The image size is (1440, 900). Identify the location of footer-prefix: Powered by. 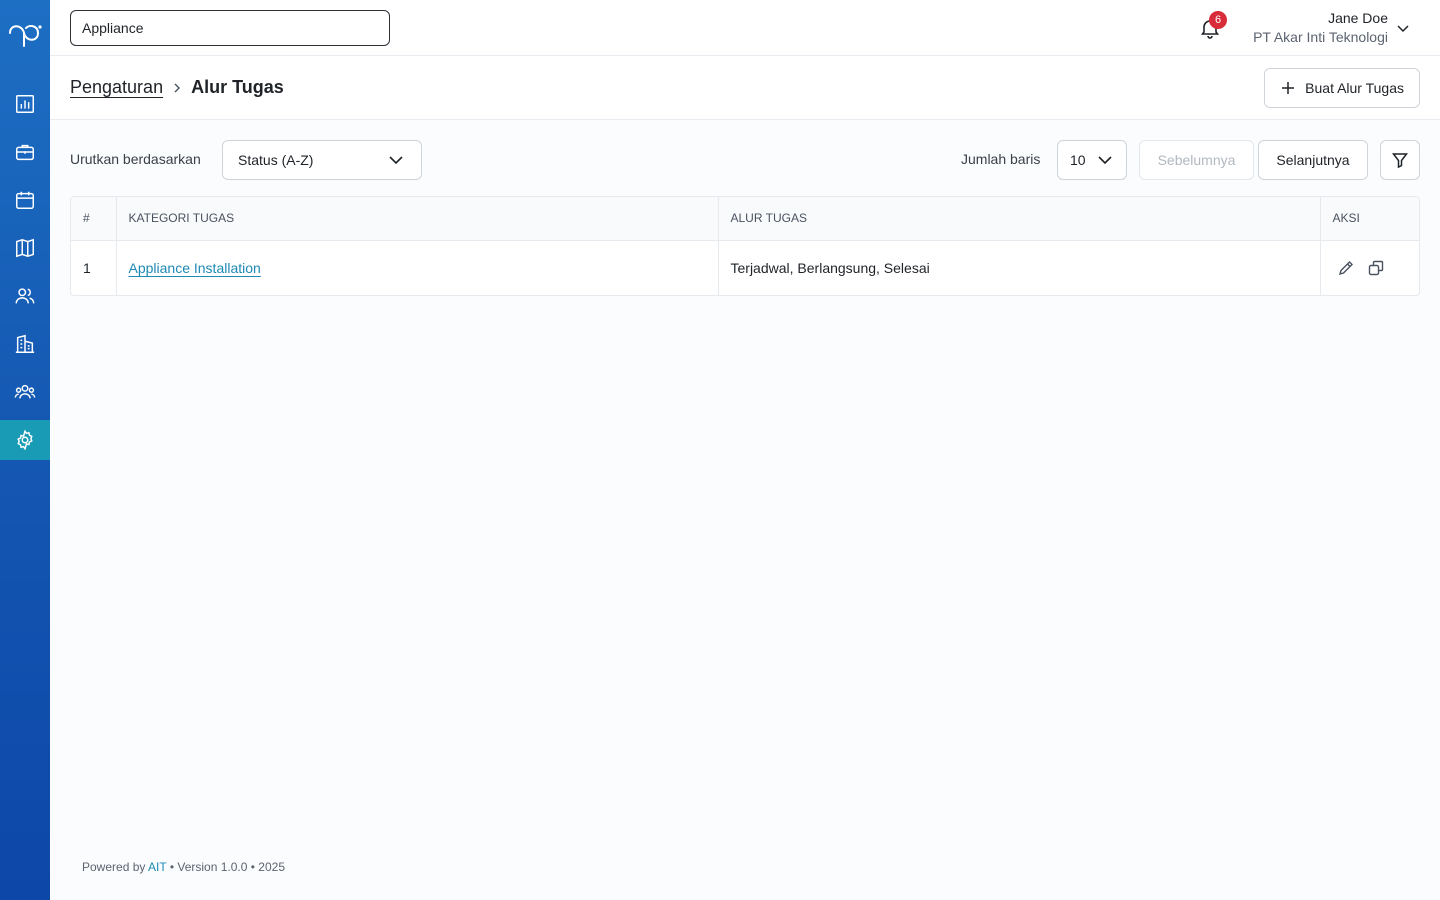
(114, 867).